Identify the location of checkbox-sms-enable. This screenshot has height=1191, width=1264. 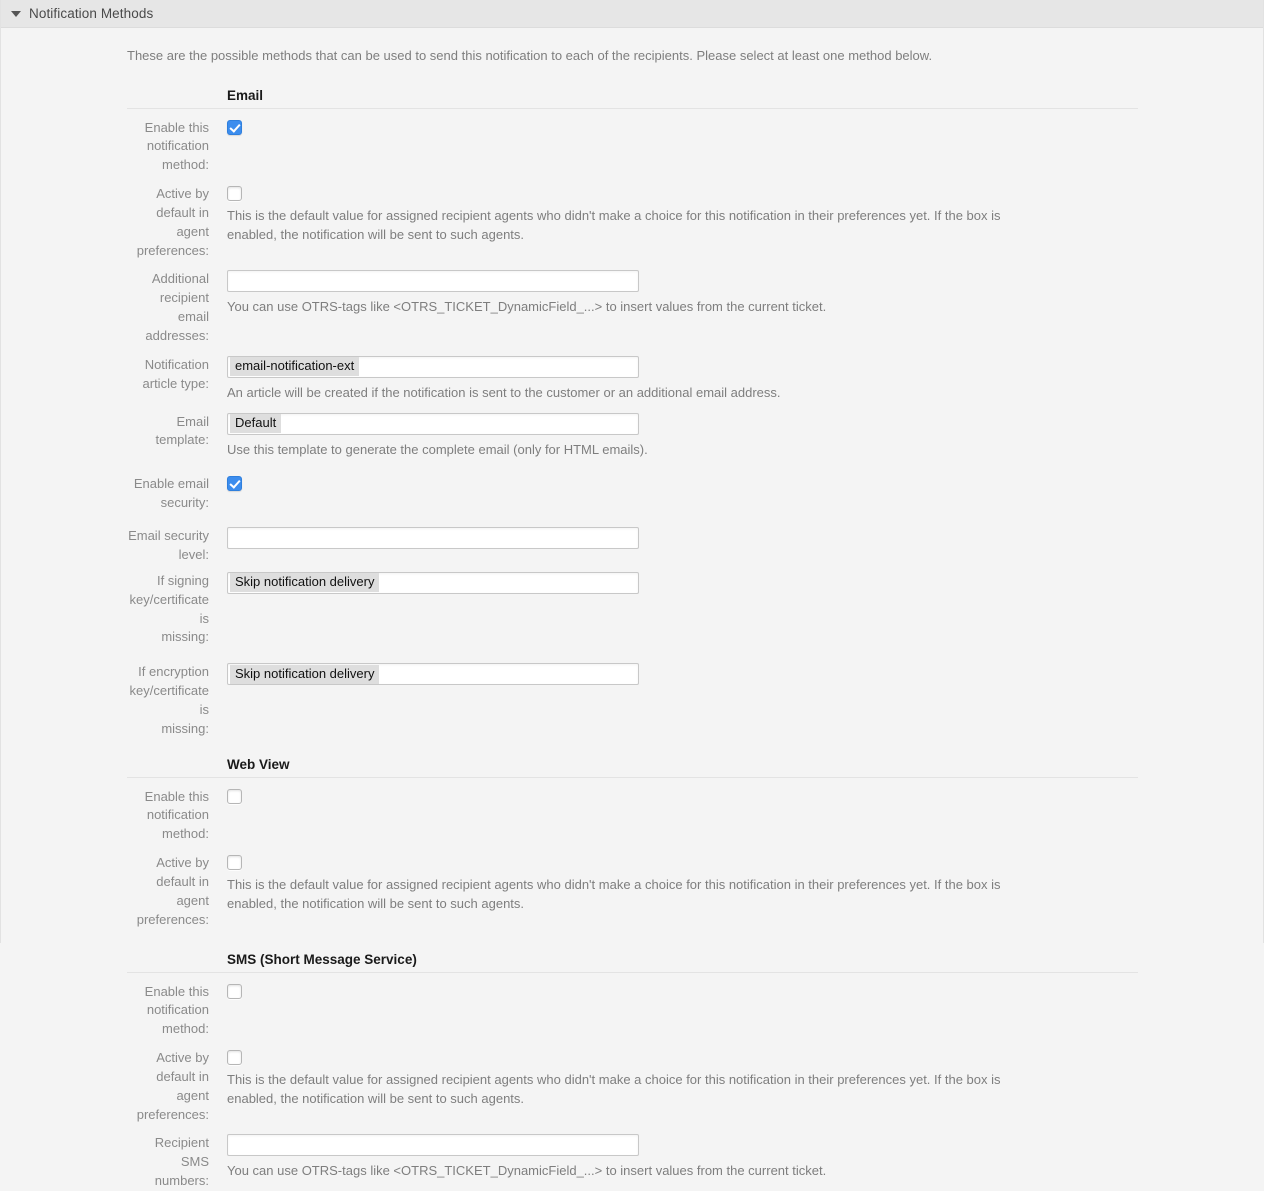
(234, 991).